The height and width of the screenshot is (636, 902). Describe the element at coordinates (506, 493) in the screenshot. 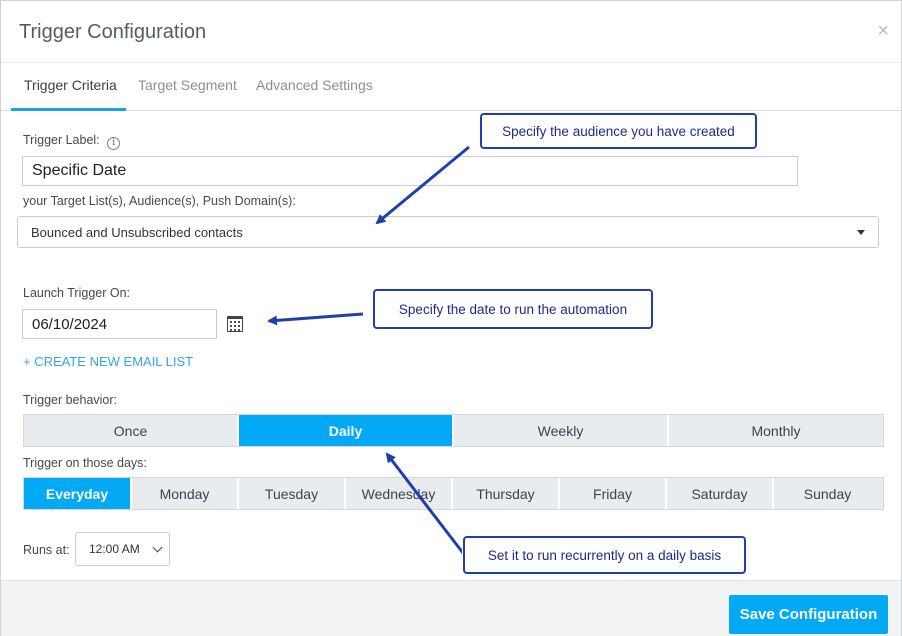

I see `day-thursday-button: Thursday` at that location.